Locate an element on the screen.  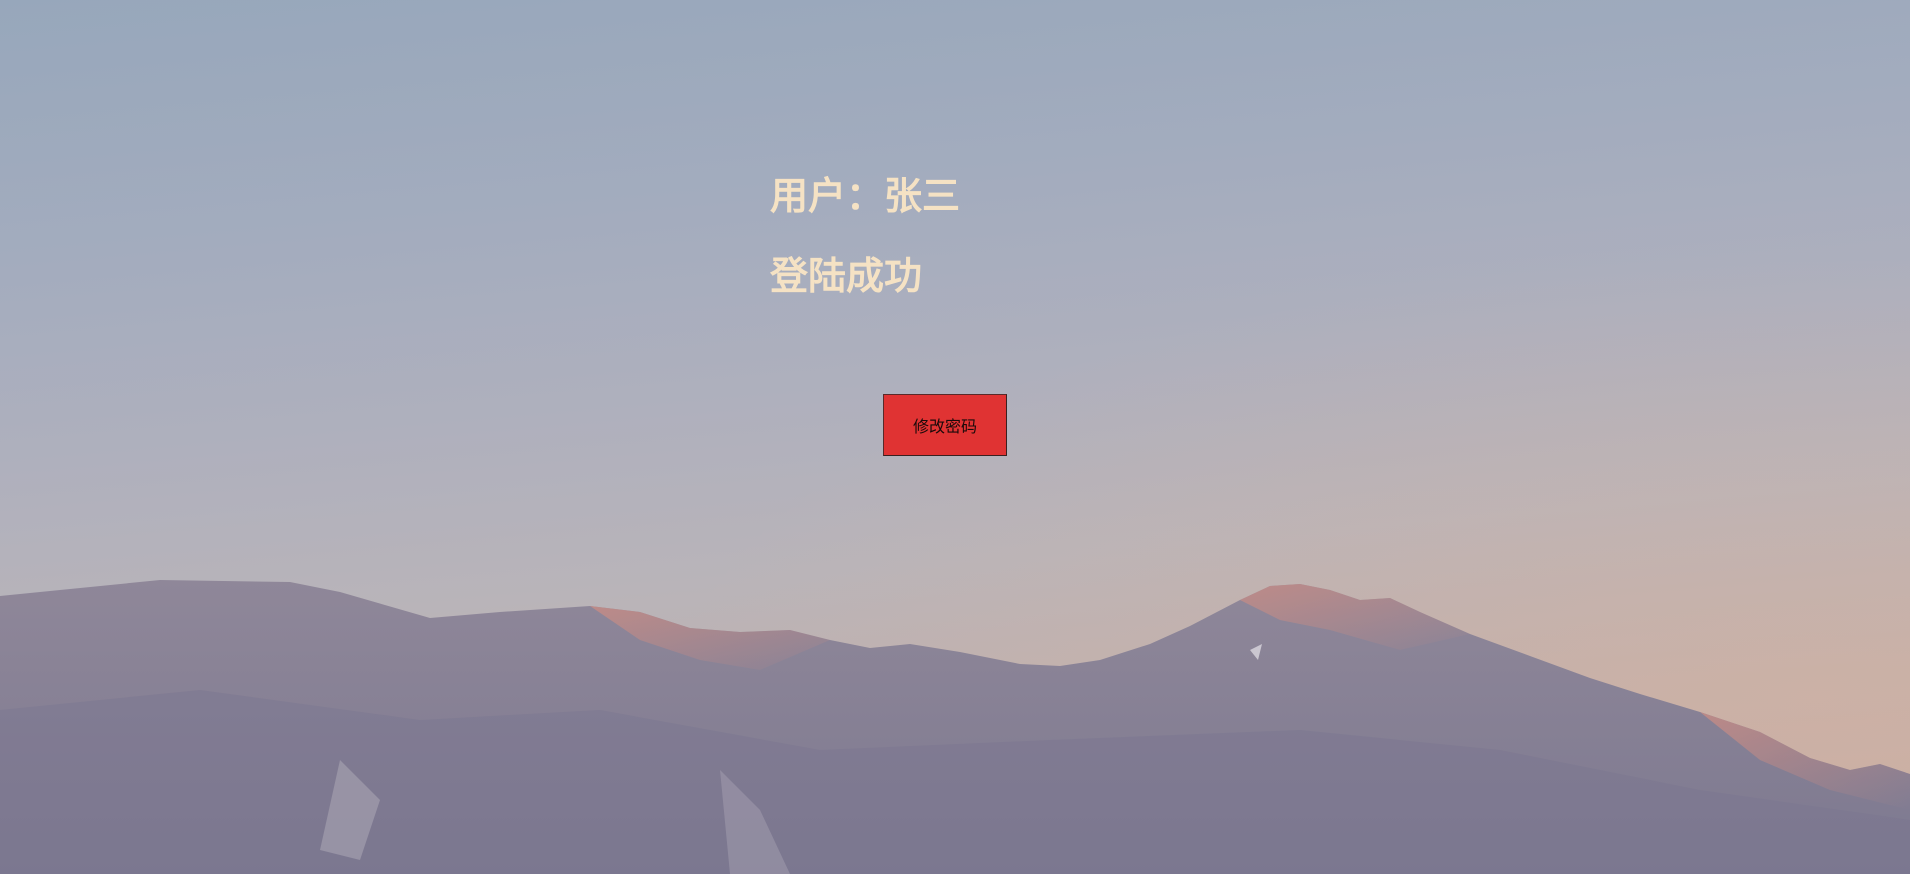
login-status: 登陆成功 is located at coordinates (846, 276).